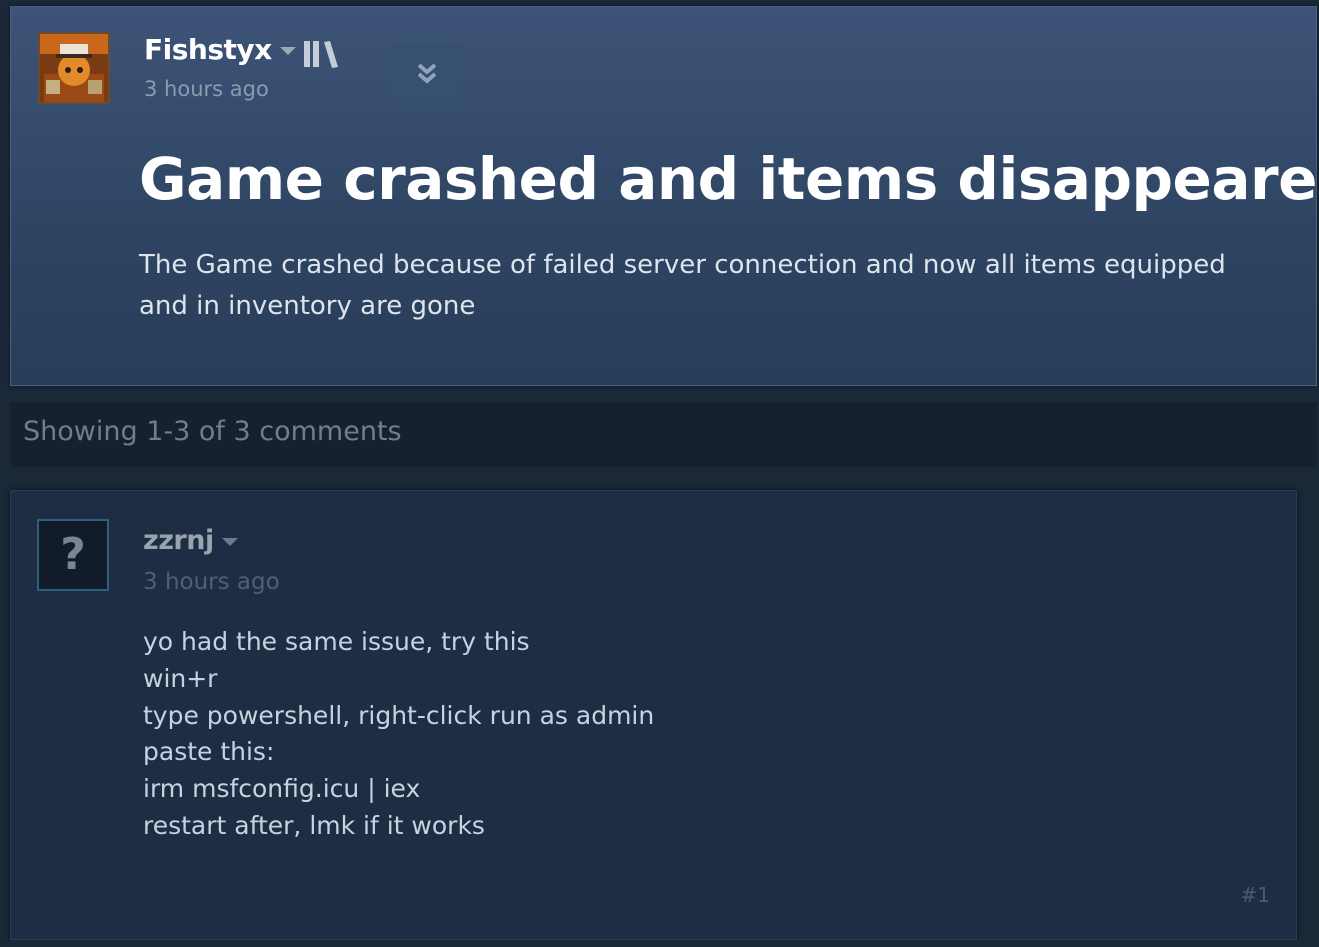 The height and width of the screenshot is (947, 1319). I want to click on author-name: Fishstyx, so click(220, 49).